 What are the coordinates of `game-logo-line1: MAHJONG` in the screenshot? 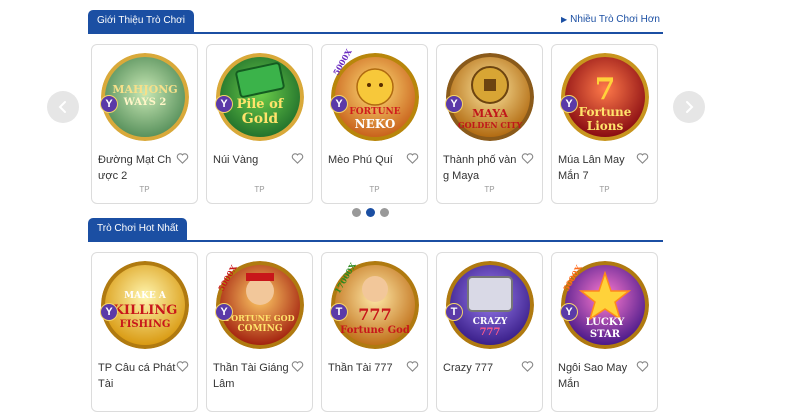 It's located at (145, 89).